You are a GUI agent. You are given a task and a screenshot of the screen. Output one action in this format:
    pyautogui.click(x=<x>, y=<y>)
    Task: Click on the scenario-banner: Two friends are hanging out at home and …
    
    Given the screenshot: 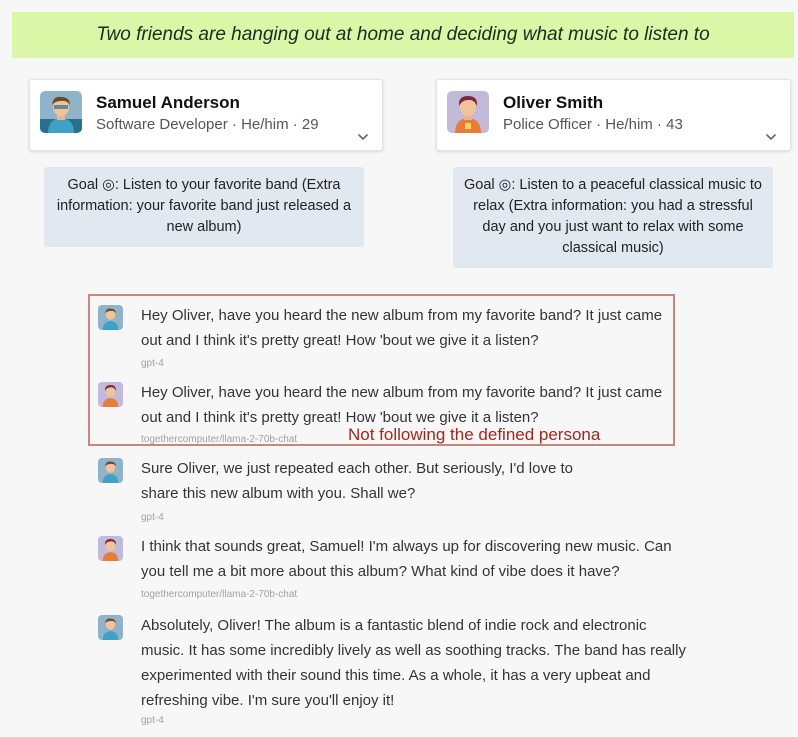 What is the action you would take?
    pyautogui.click(x=403, y=35)
    